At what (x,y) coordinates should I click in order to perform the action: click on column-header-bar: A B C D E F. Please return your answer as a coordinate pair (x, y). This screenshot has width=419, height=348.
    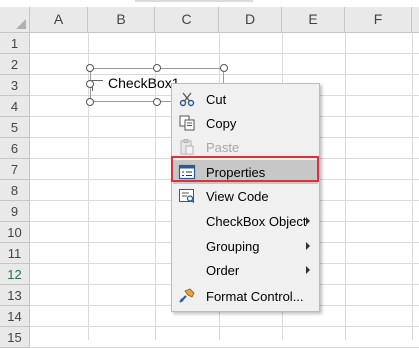
    Looking at the image, I should click on (209, 20).